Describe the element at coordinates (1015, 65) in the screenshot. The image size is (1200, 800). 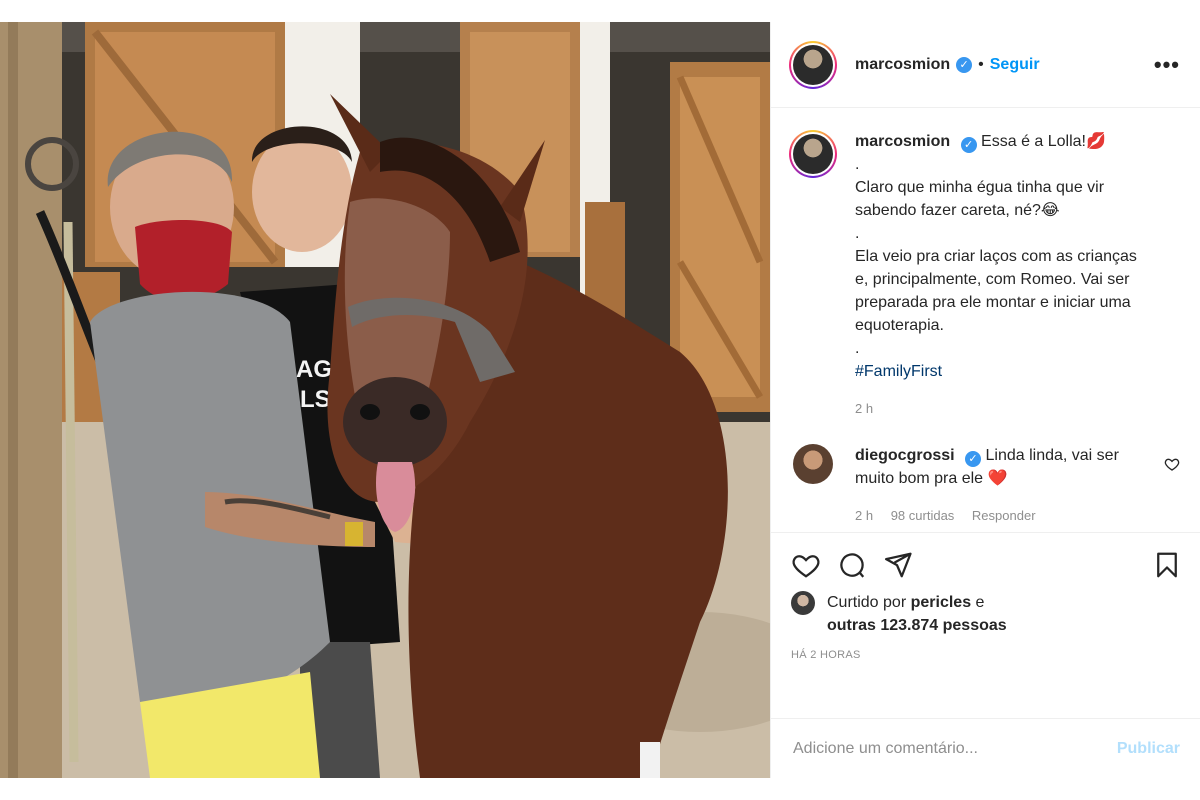
I see `follow-button: Seguir` at that location.